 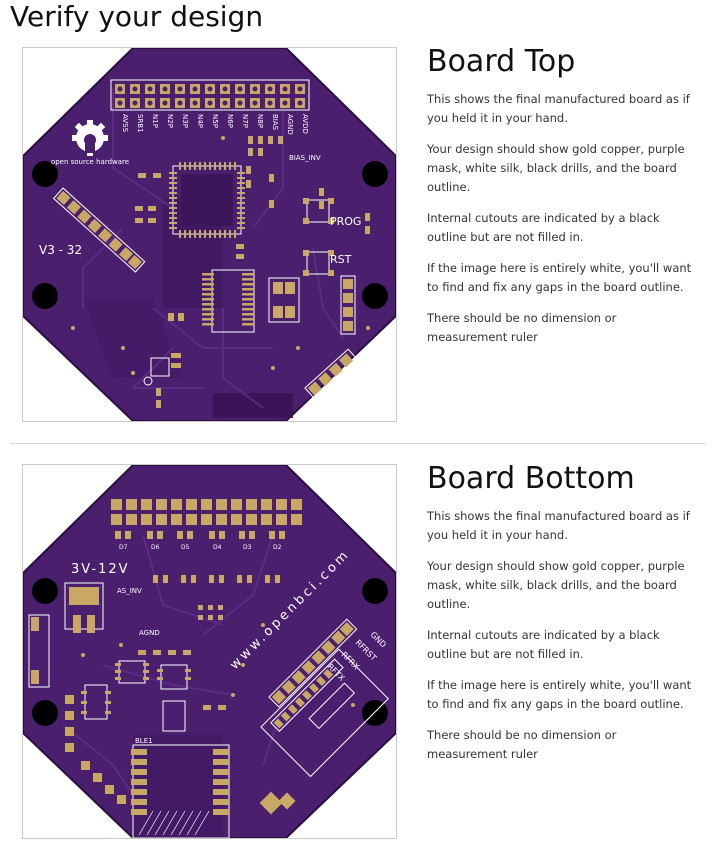 What do you see at coordinates (305, 124) in the screenshot?
I see `header-label: AVDD` at bounding box center [305, 124].